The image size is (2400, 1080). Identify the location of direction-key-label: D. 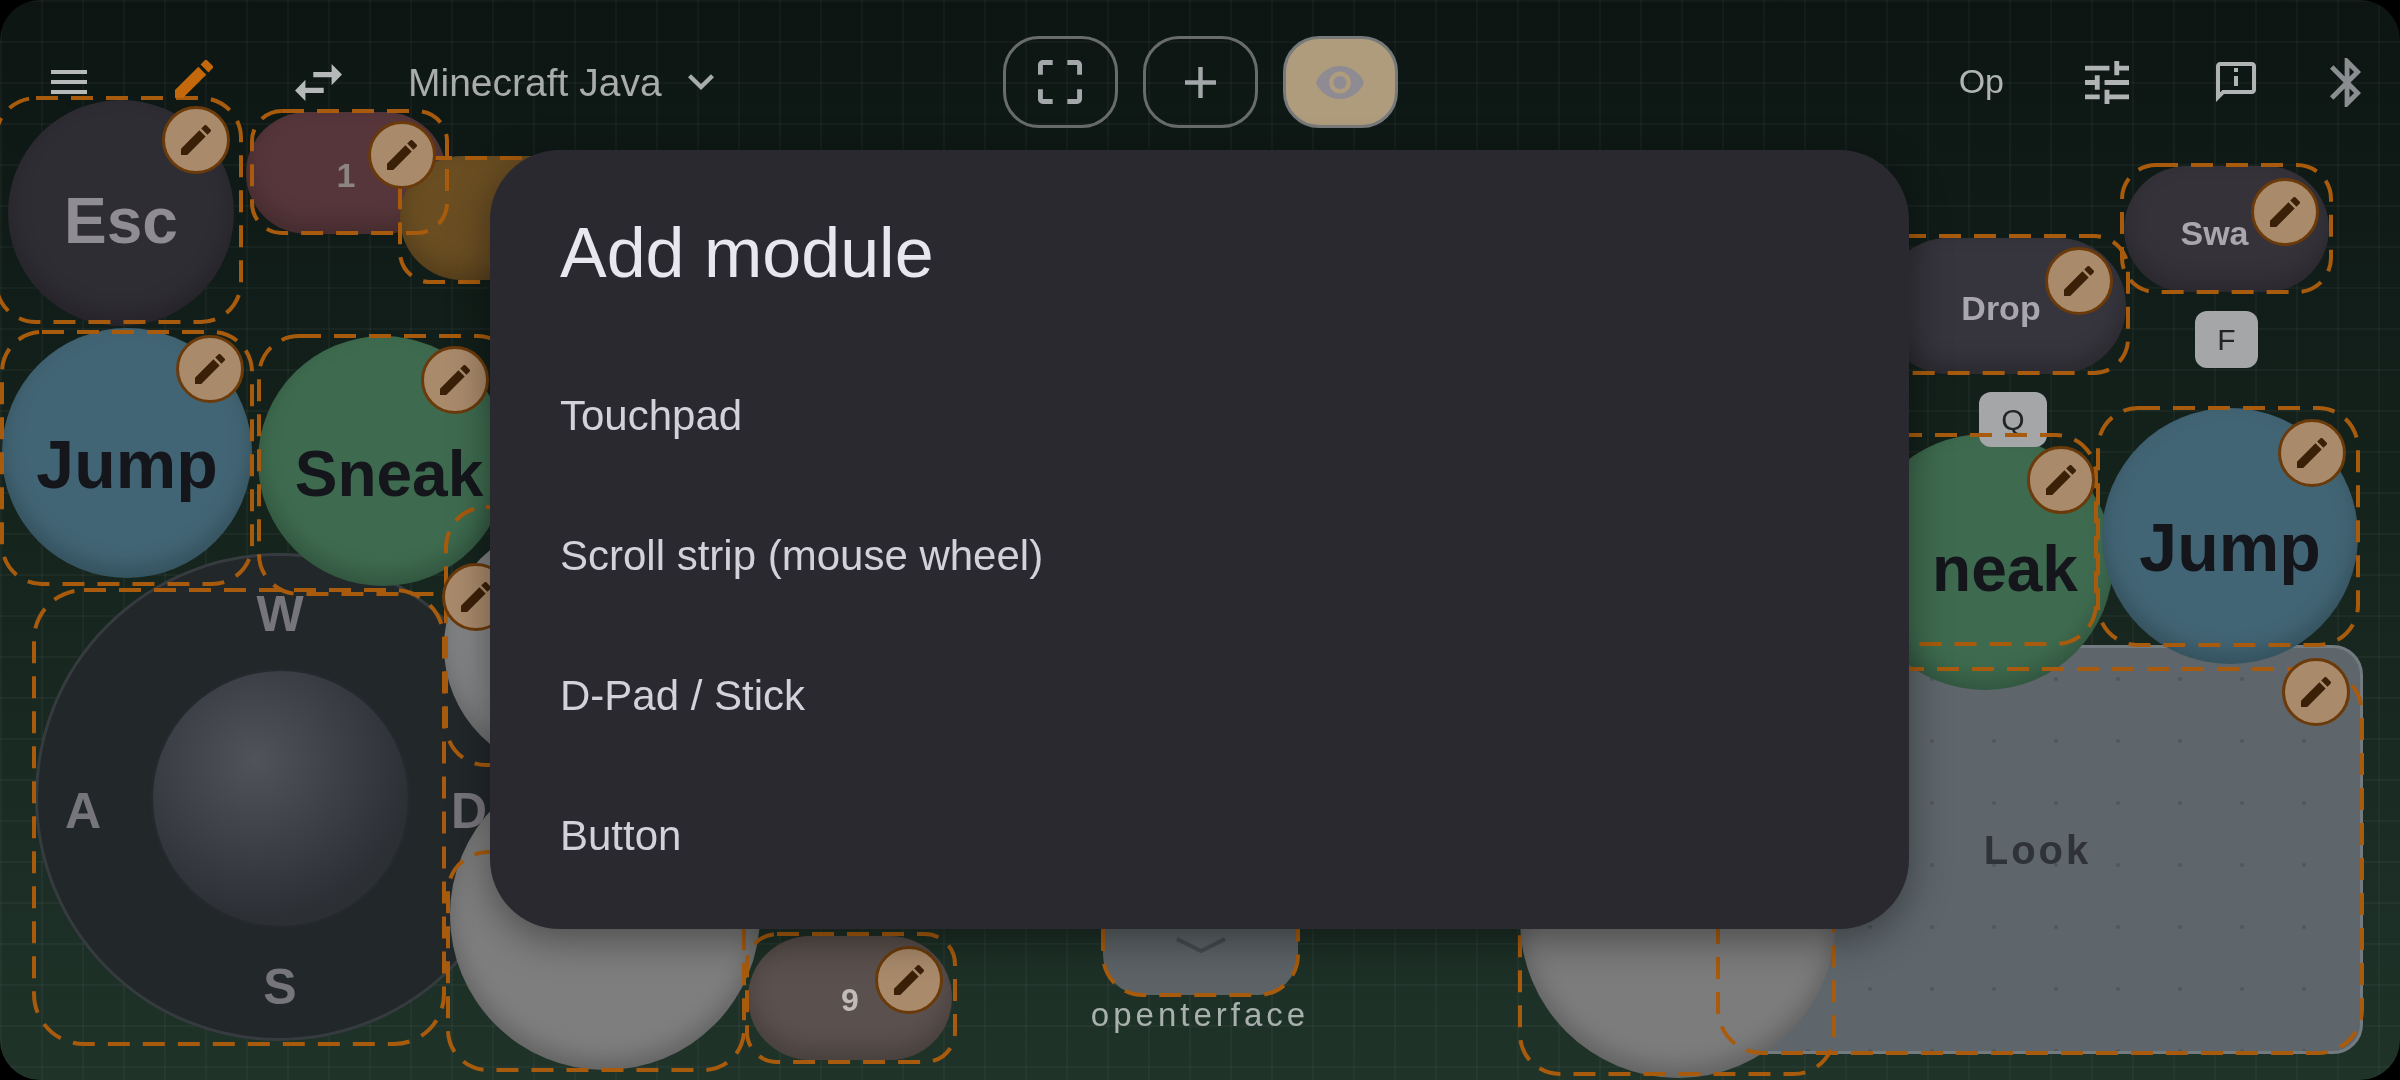
(469, 811).